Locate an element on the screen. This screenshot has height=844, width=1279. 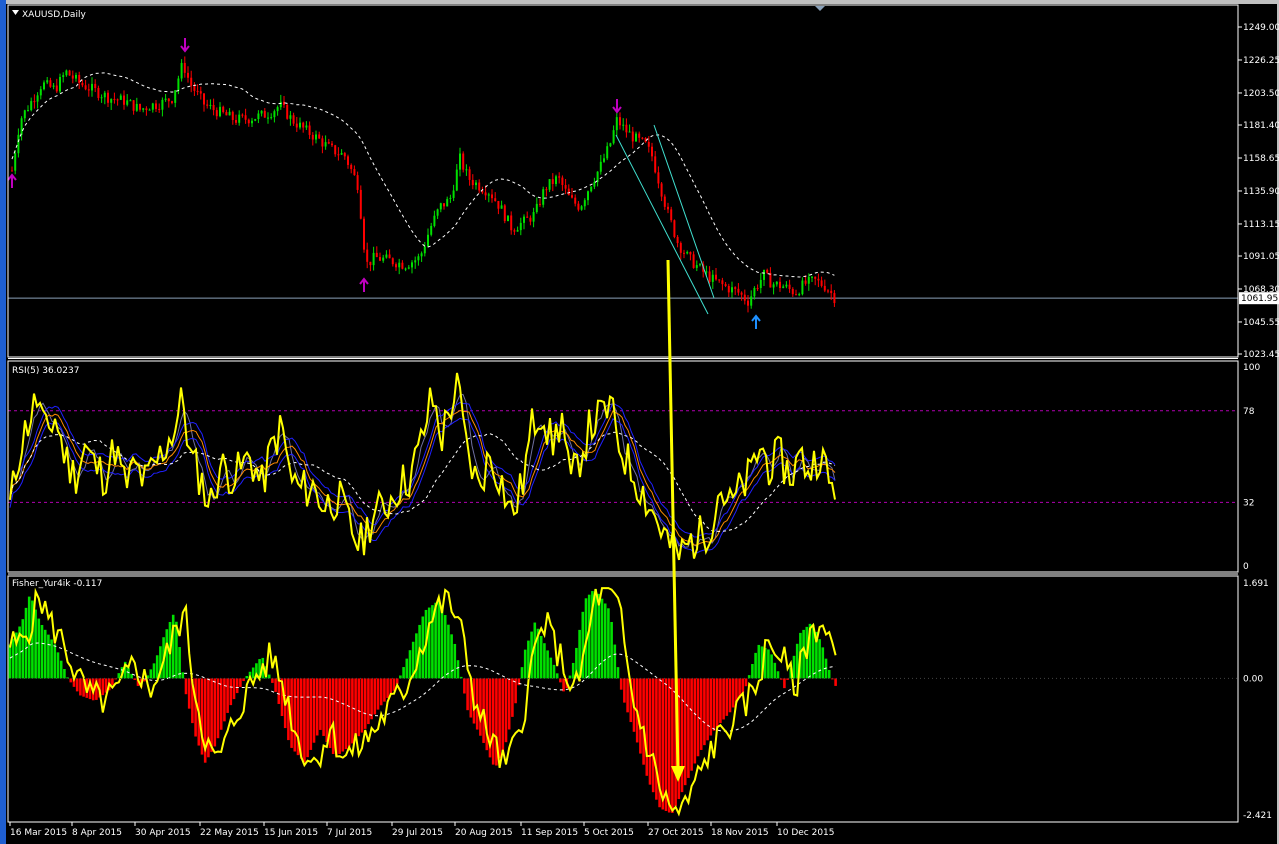
x-tick-label: 5 Oct 2015 is located at coordinates (609, 833).